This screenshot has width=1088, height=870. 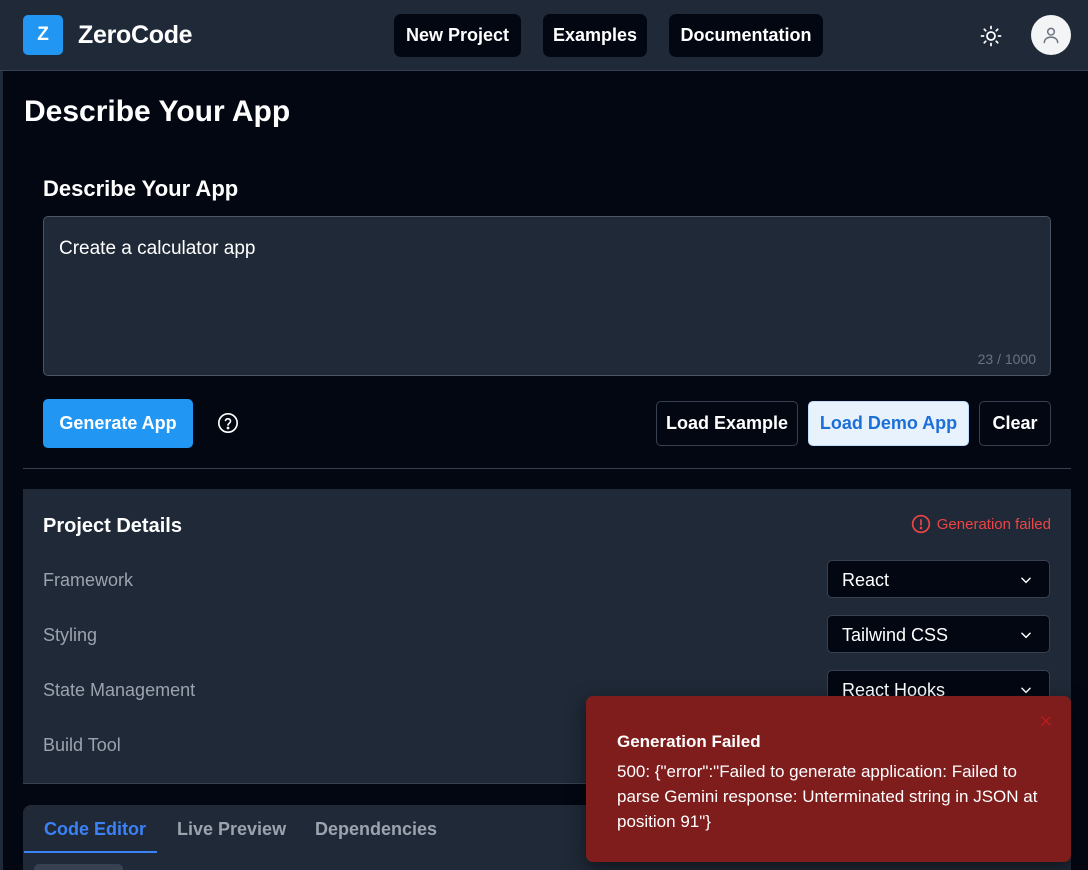 I want to click on framework-value: React, so click(x=866, y=580).